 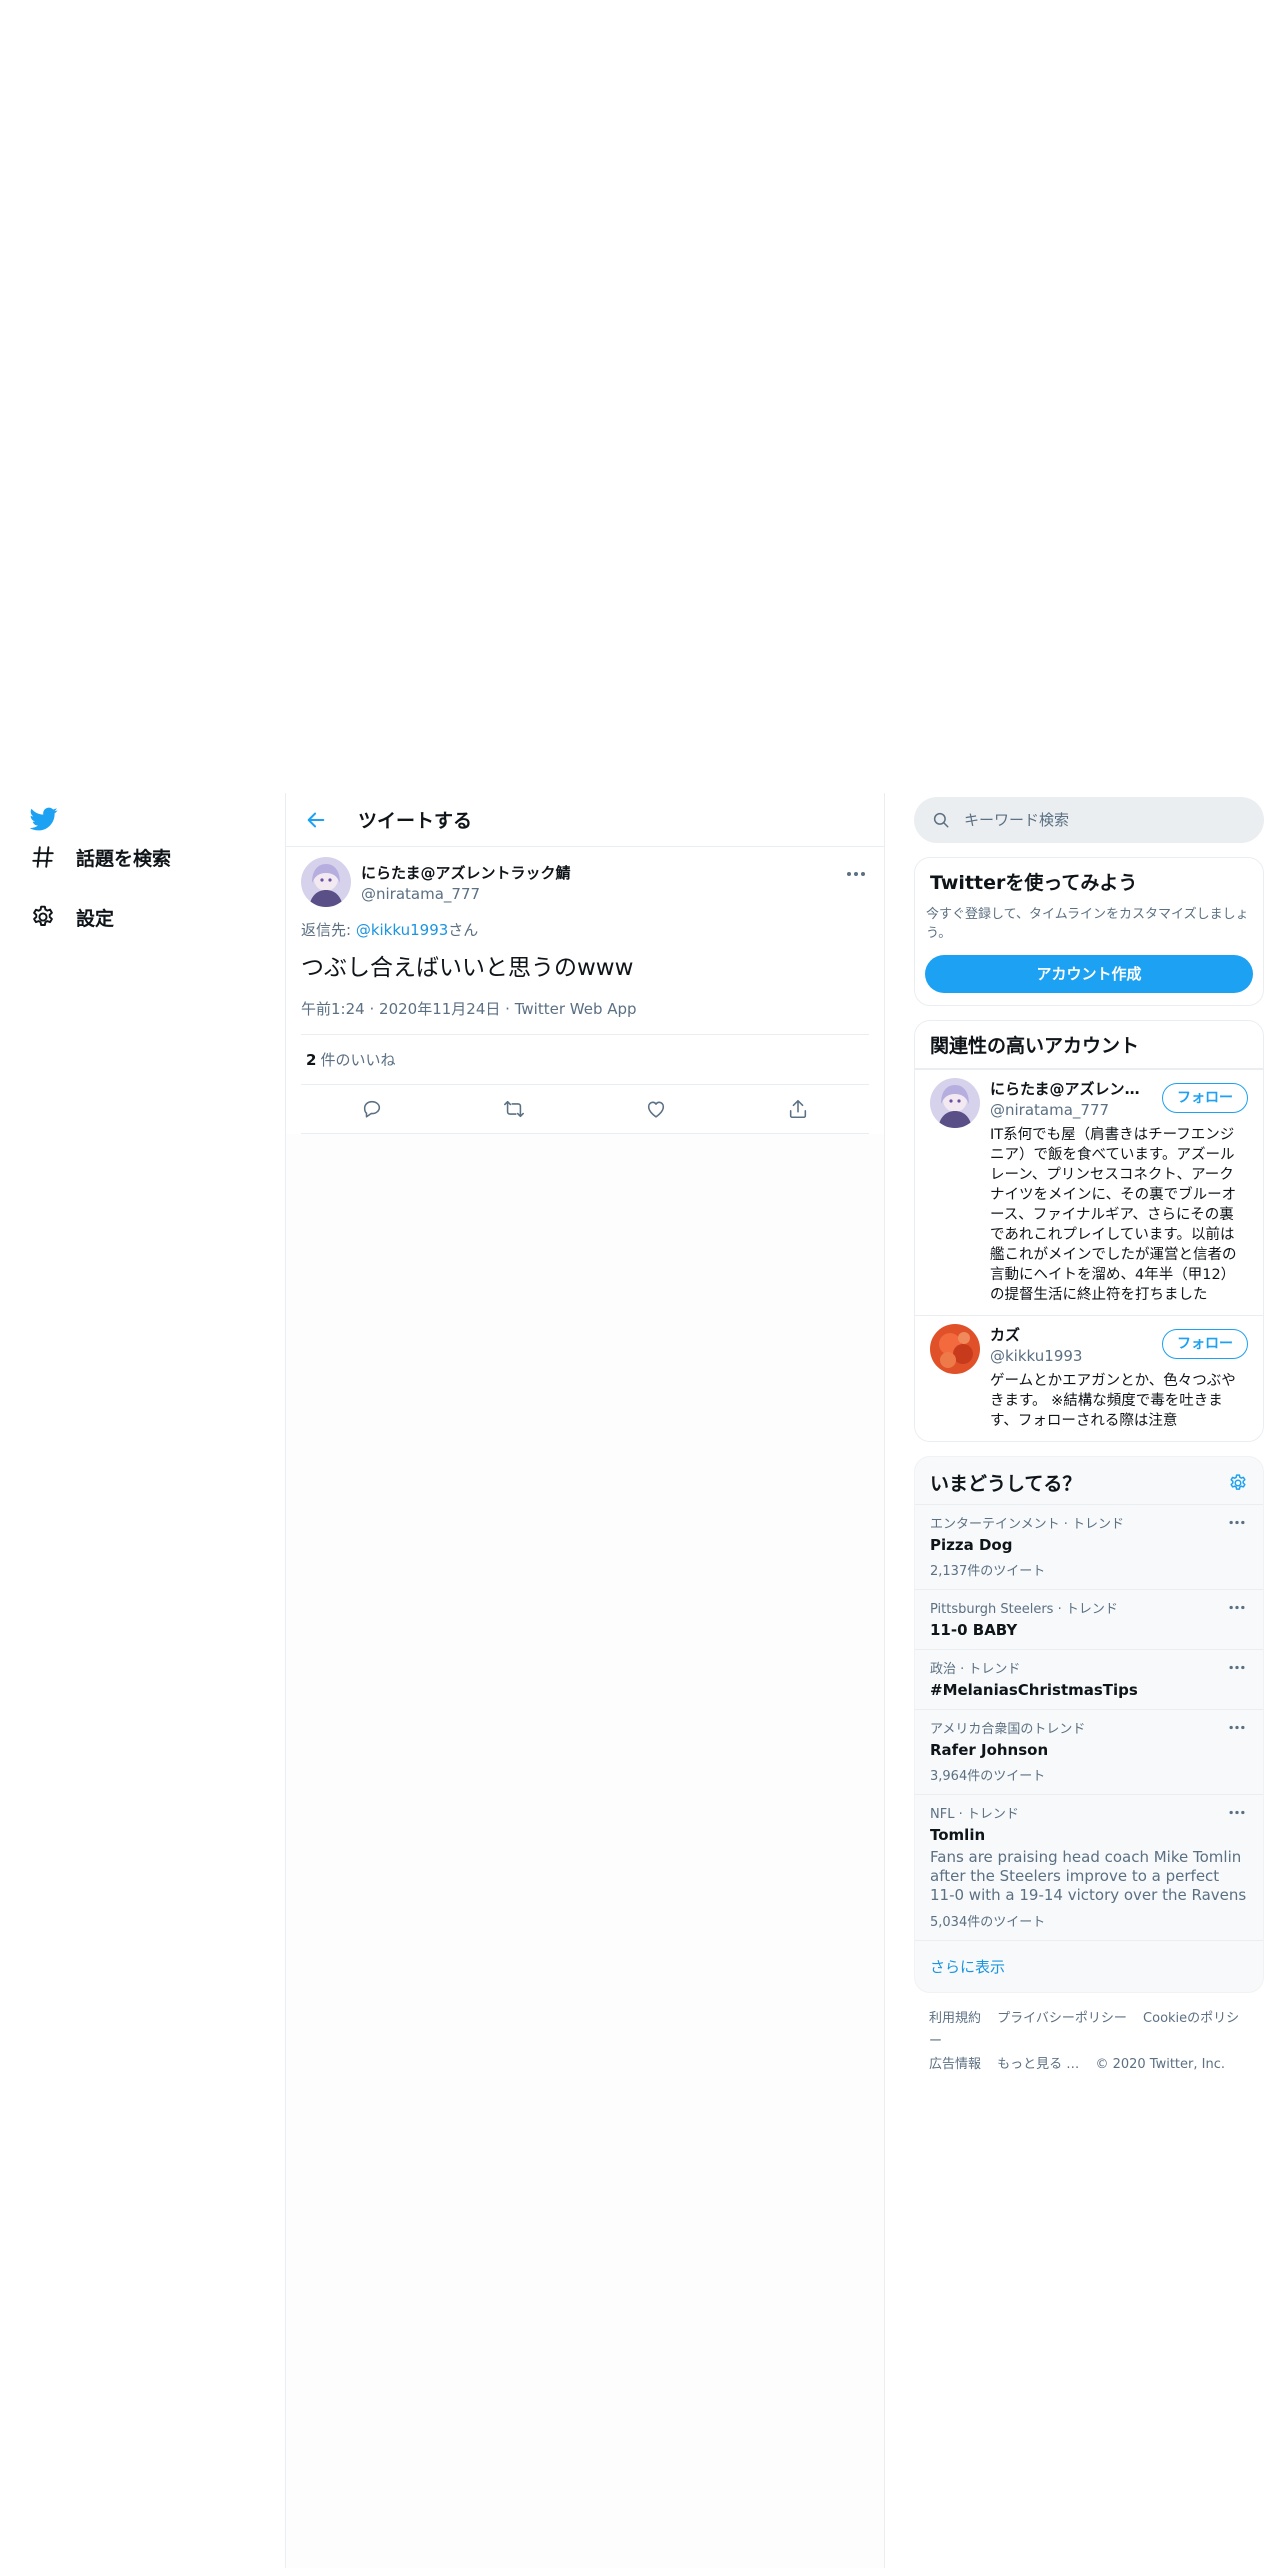 I want to click on like-label: 件のいいね, so click(x=358, y=1060).